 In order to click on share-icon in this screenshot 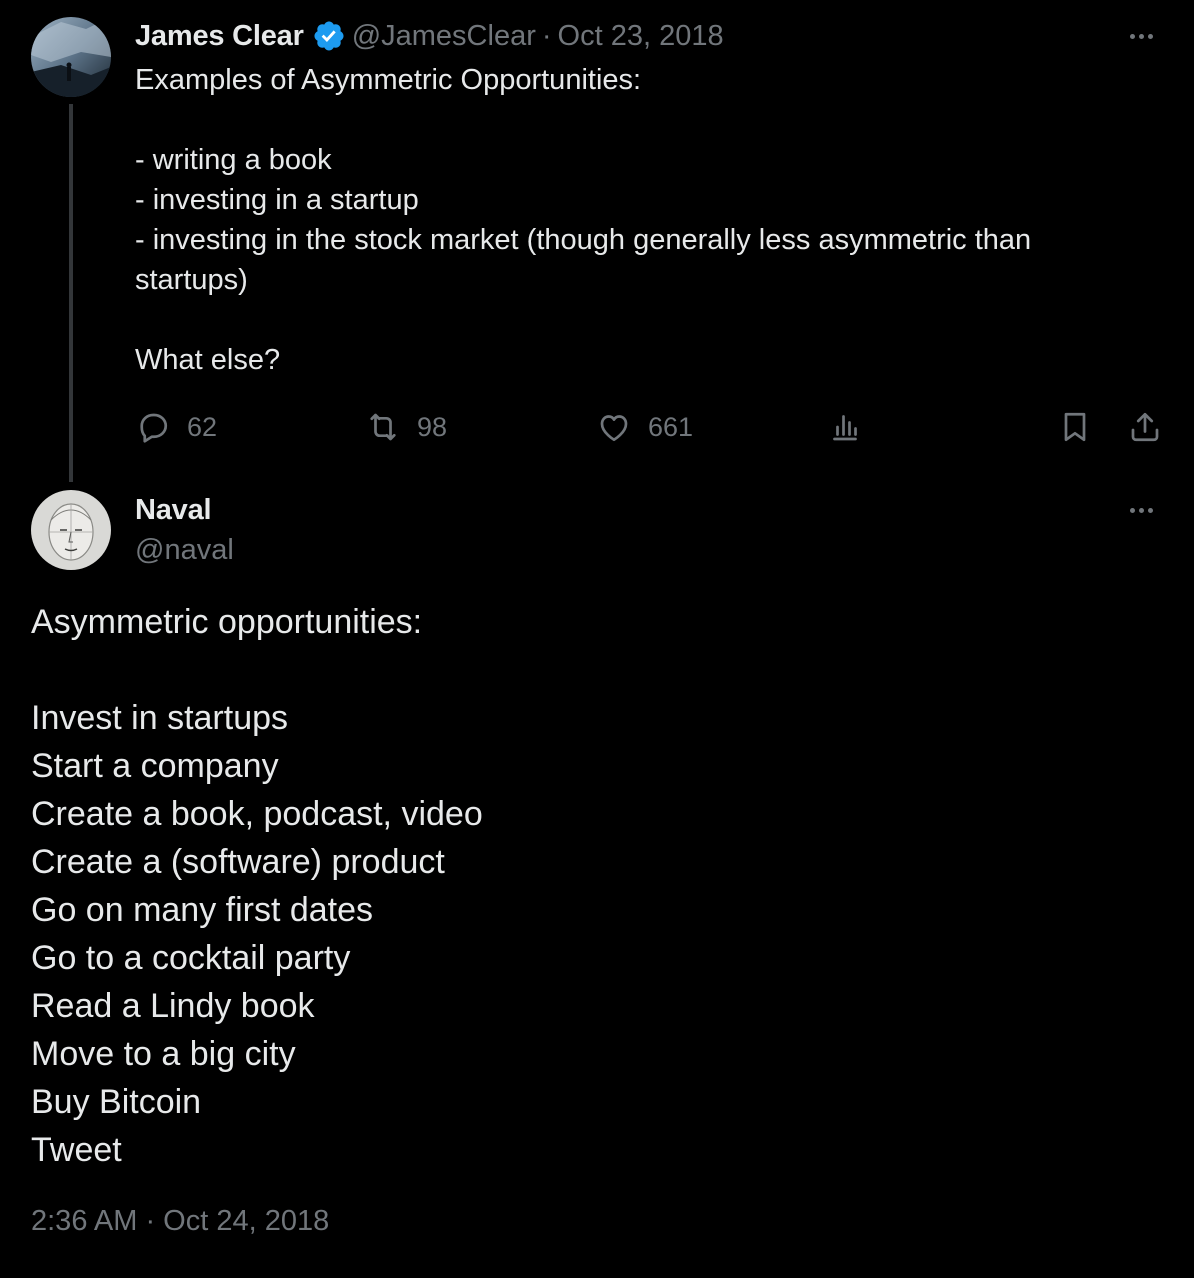, I will do `click(1145, 427)`.